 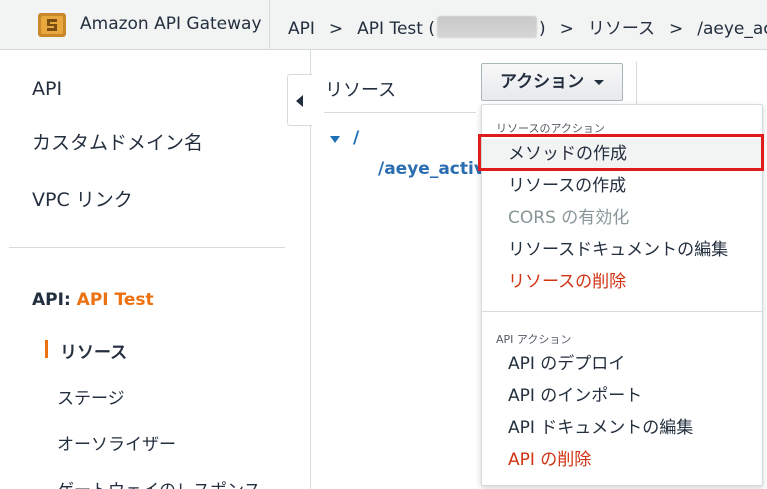 What do you see at coordinates (621, 152) in the screenshot?
I see `highlight-box` at bounding box center [621, 152].